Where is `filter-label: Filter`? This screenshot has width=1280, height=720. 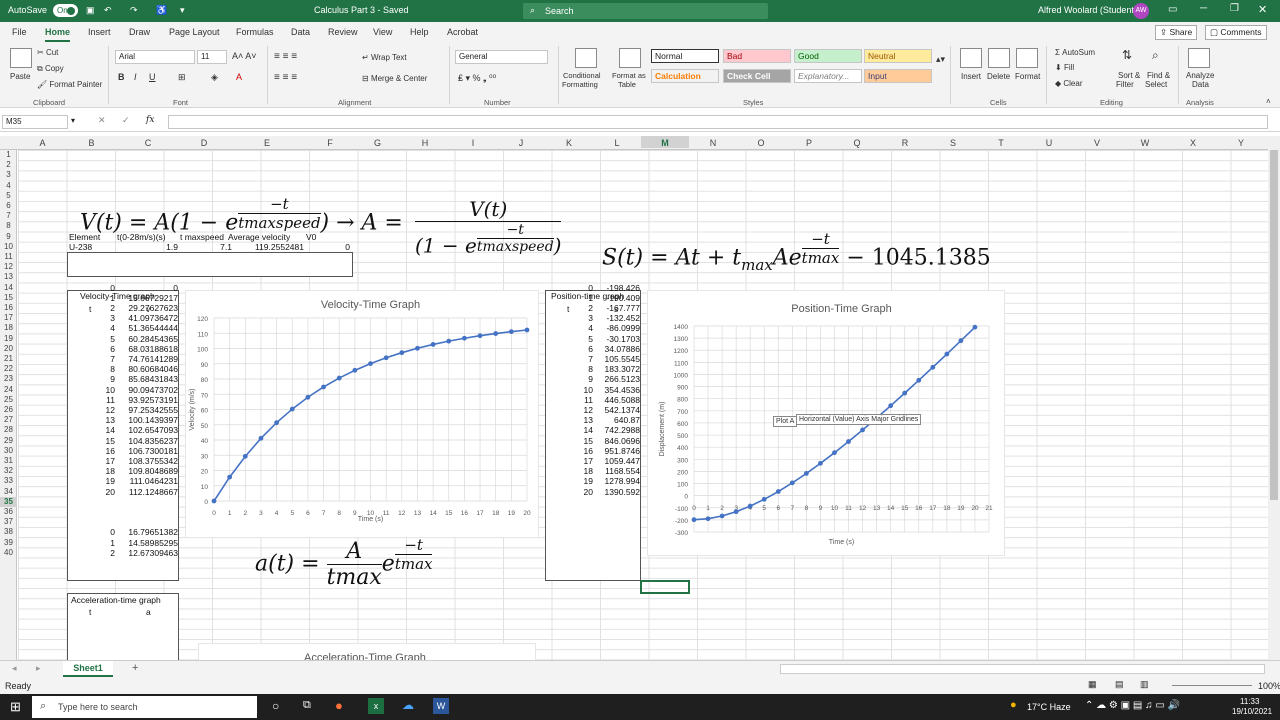 filter-label: Filter is located at coordinates (1125, 84).